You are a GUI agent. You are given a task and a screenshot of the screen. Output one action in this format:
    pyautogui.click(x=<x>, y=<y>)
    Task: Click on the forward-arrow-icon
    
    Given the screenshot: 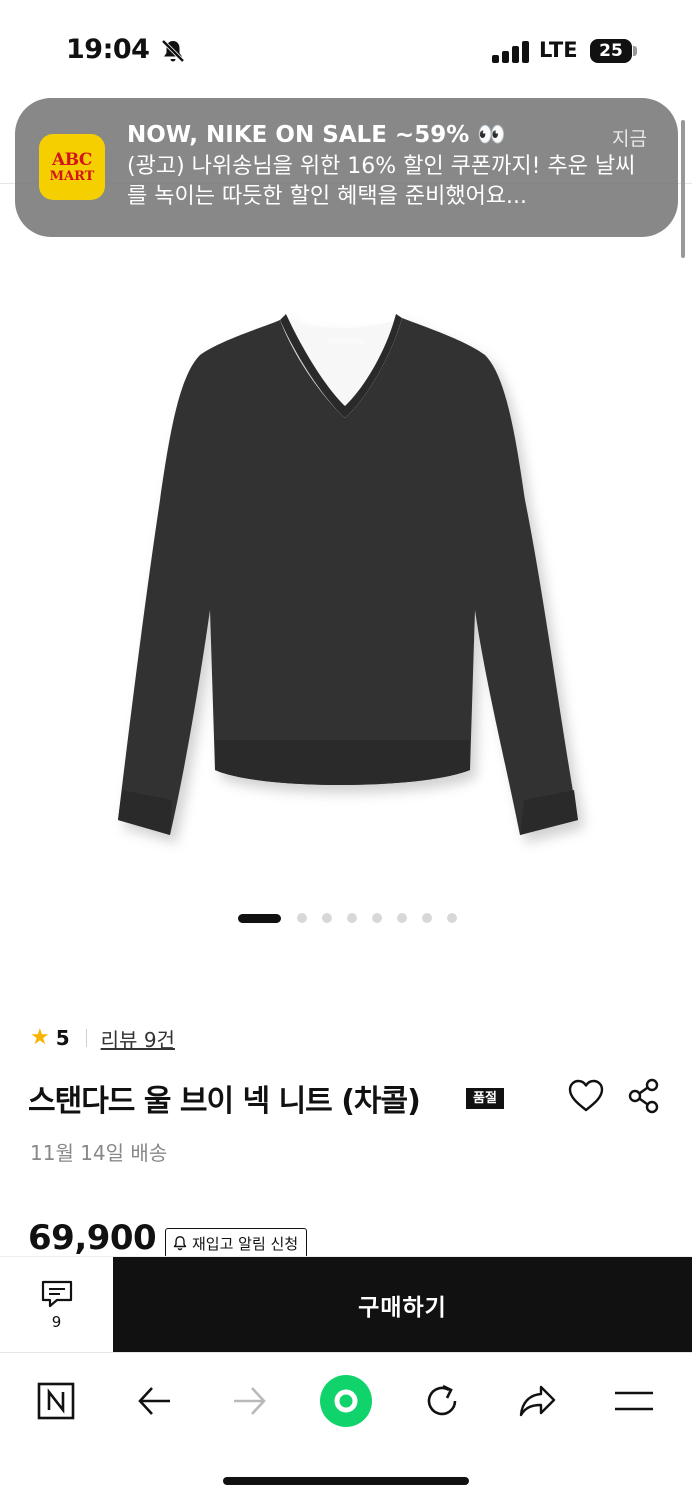 What is the action you would take?
    pyautogui.click(x=250, y=1401)
    